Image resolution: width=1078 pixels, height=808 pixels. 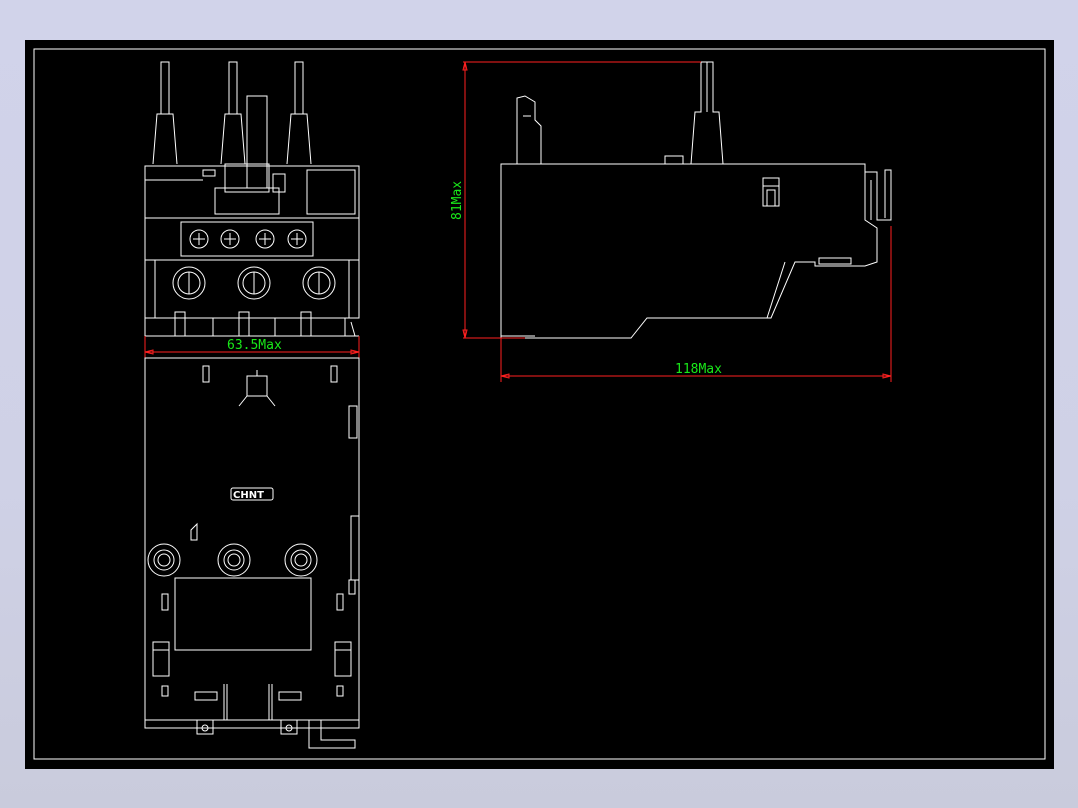 I want to click on depth-dimension-label: 118Max, so click(x=698, y=369).